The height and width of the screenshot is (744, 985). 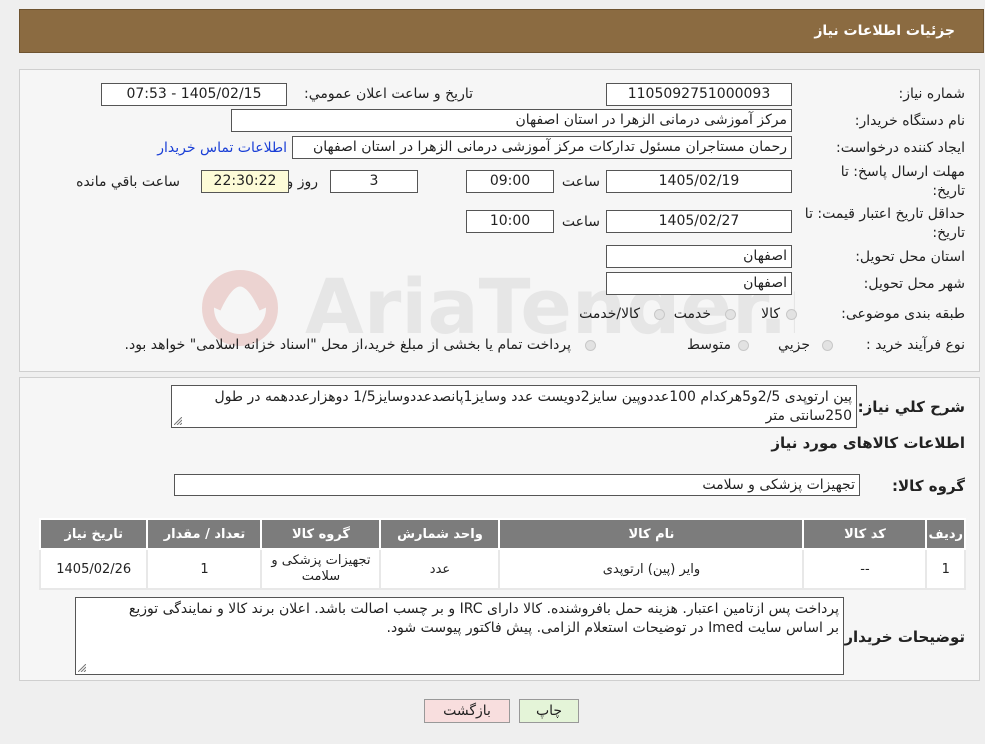 What do you see at coordinates (93, 569) in the screenshot?
I see `cell-need-date: 1405/02/26` at bounding box center [93, 569].